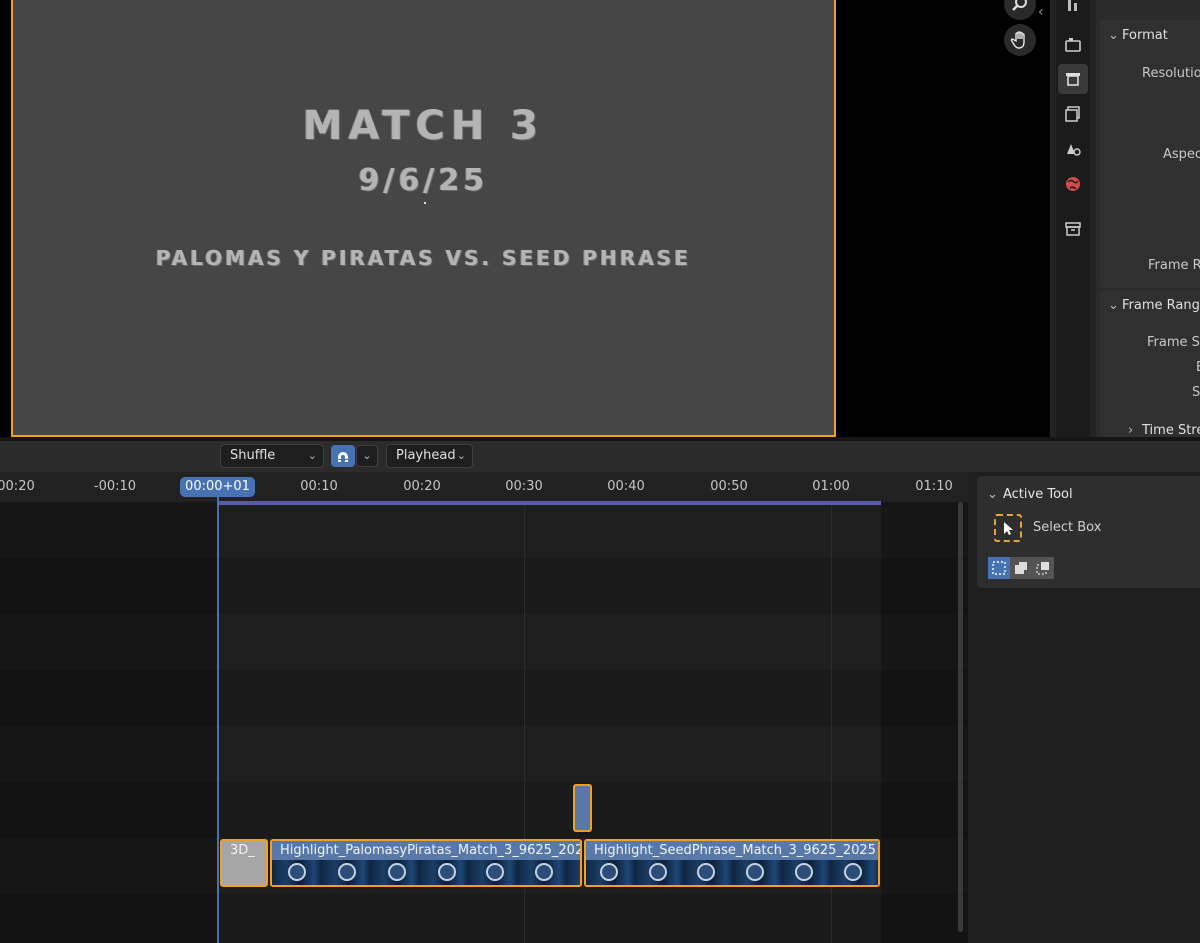  What do you see at coordinates (1198, 367) in the screenshot?
I see `frame-end-label: E` at bounding box center [1198, 367].